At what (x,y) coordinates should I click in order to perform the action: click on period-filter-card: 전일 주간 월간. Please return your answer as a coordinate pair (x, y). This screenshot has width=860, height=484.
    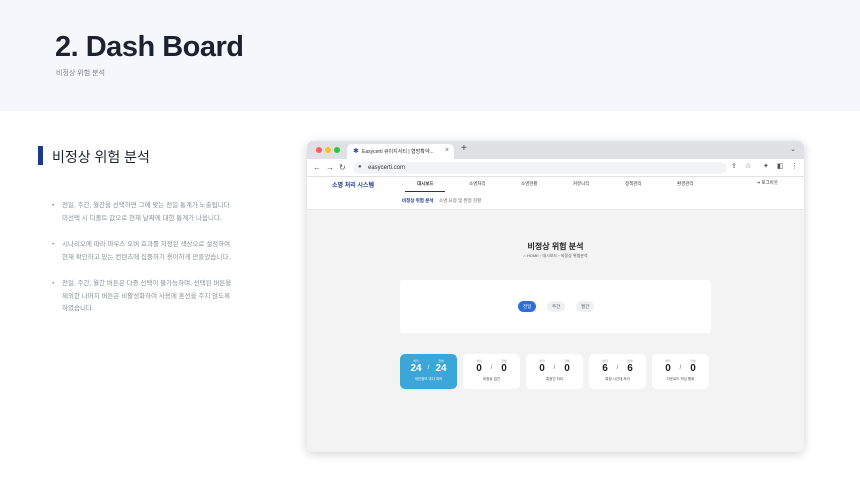
    Looking at the image, I should click on (555, 306).